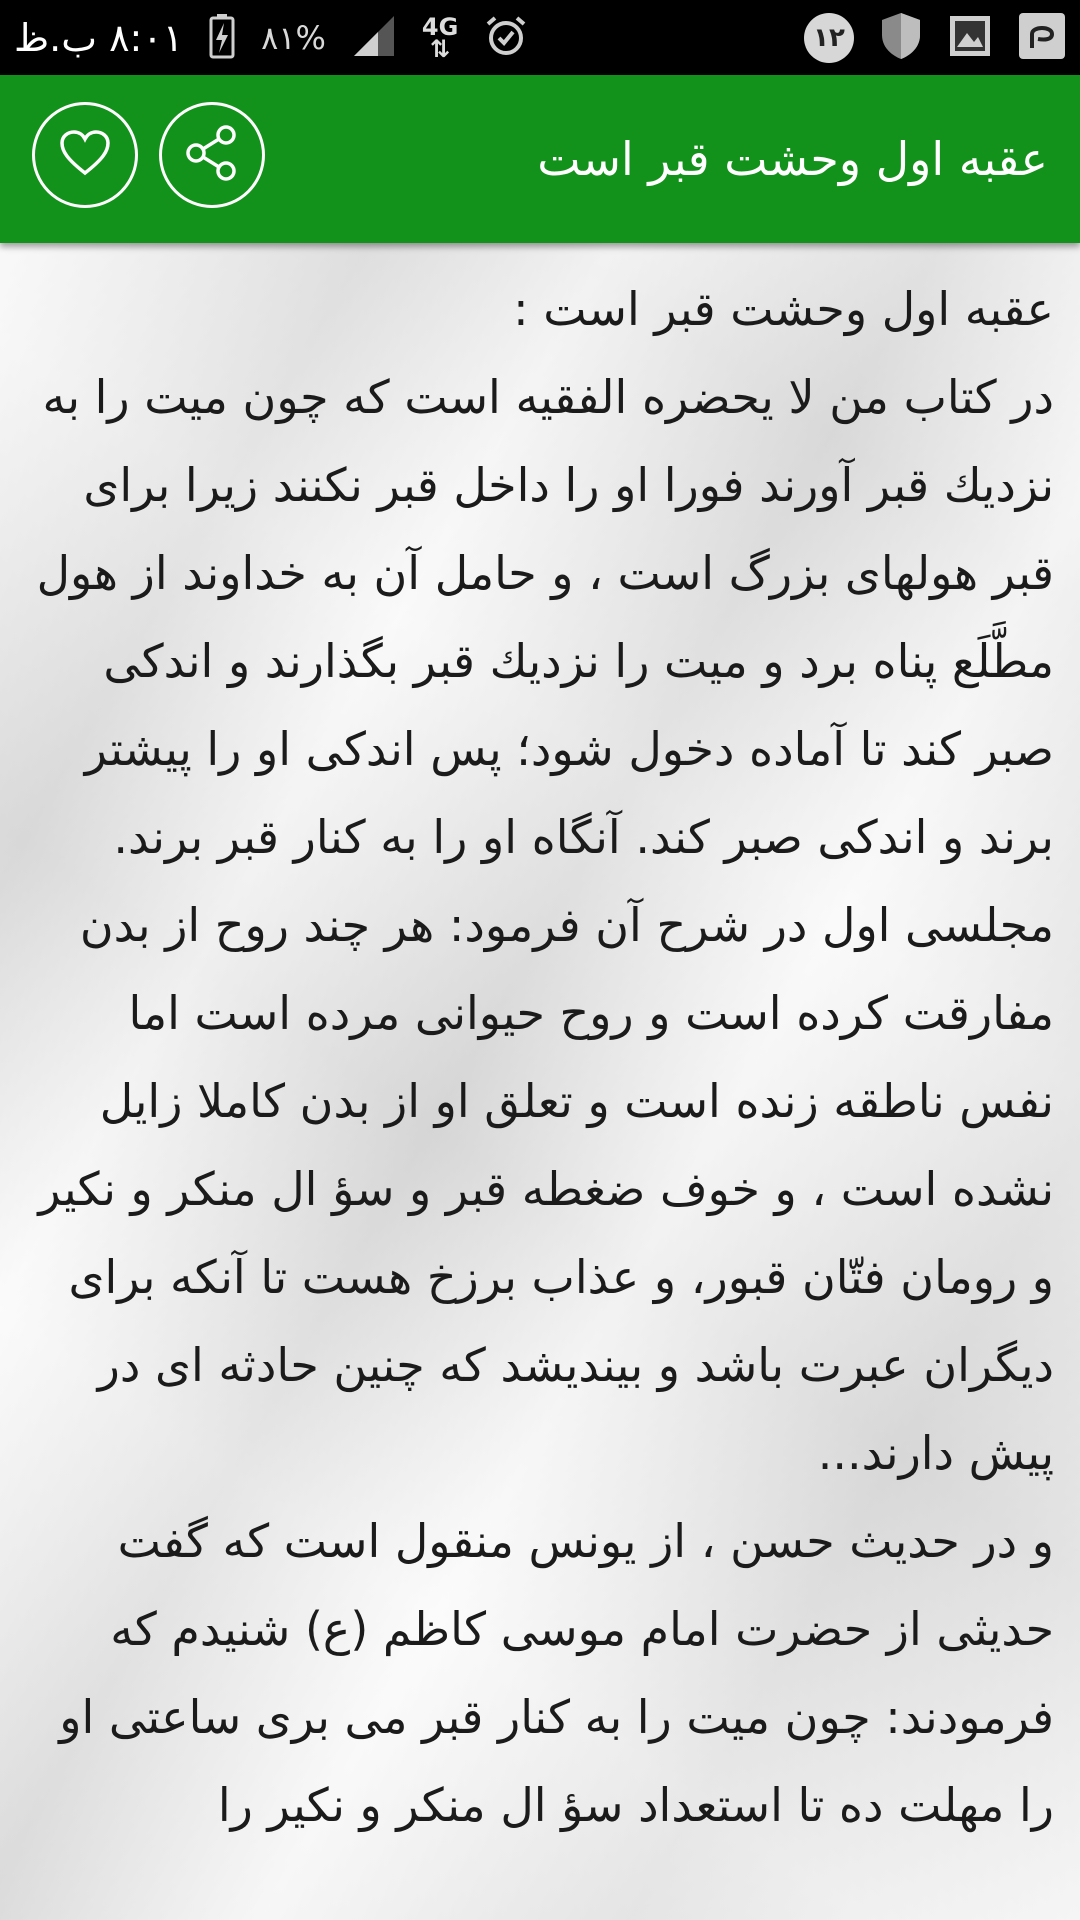 This screenshot has height=1920, width=1080. What do you see at coordinates (970, 38) in the screenshot?
I see `gallery-icon` at bounding box center [970, 38].